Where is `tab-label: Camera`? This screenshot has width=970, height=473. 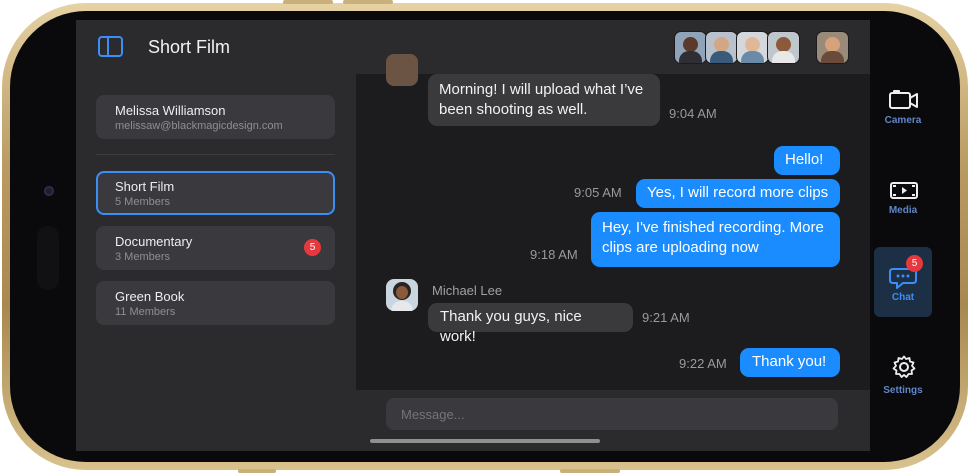 tab-label: Camera is located at coordinates (903, 120).